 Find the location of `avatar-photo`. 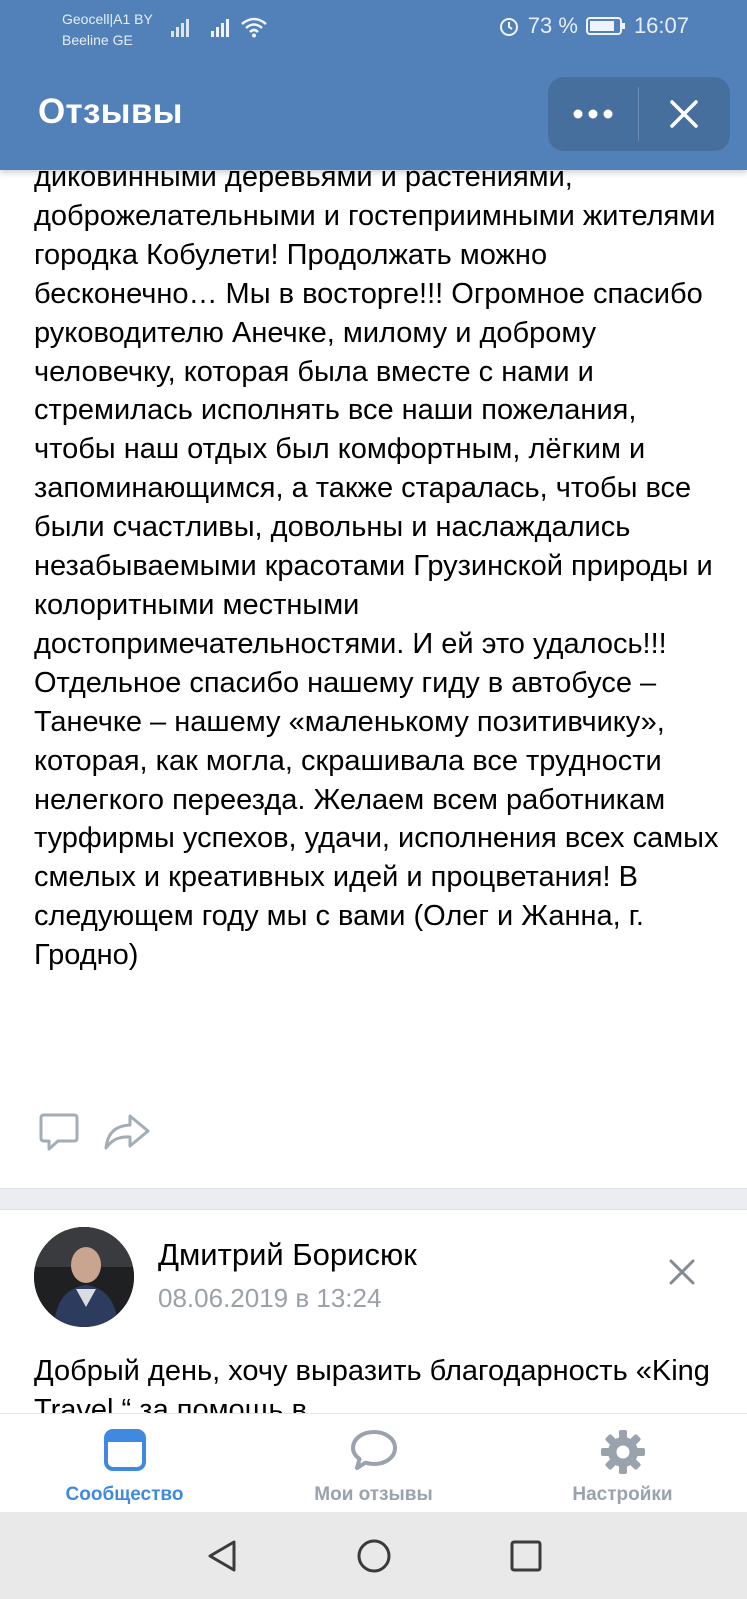

avatar-photo is located at coordinates (84, 1277).